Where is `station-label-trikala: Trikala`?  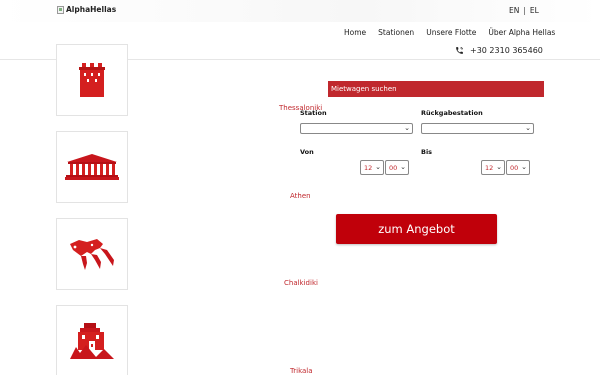
station-label-trikala: Trikala is located at coordinates (301, 371).